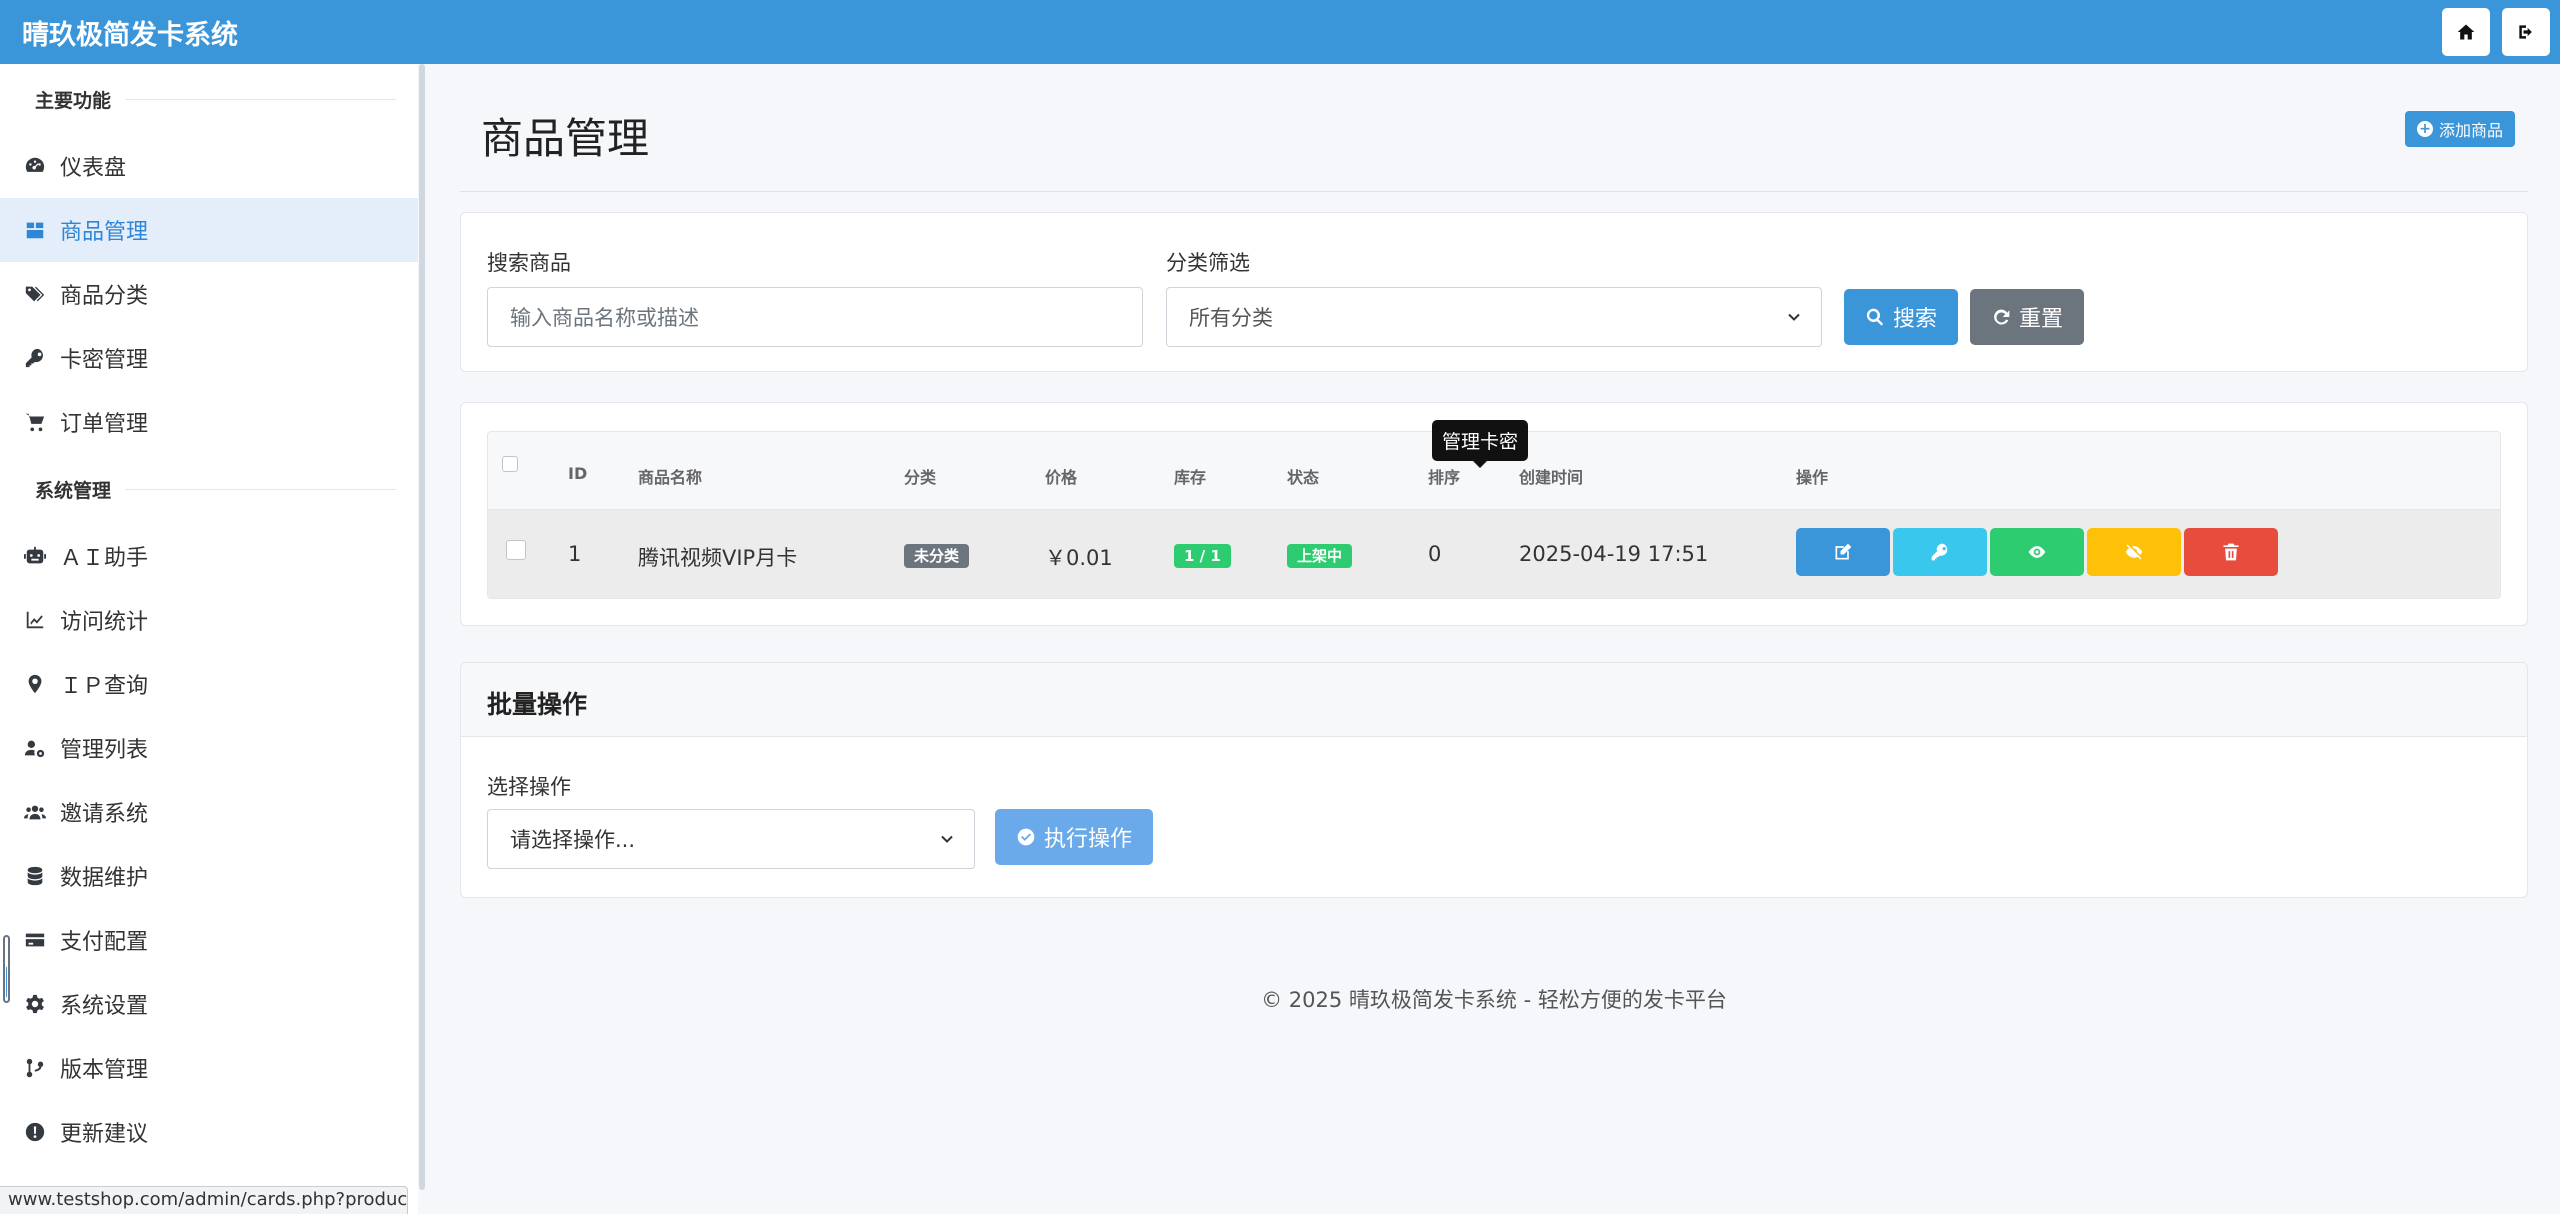  What do you see at coordinates (2027, 317) in the screenshot?
I see `reset-button: 重置` at bounding box center [2027, 317].